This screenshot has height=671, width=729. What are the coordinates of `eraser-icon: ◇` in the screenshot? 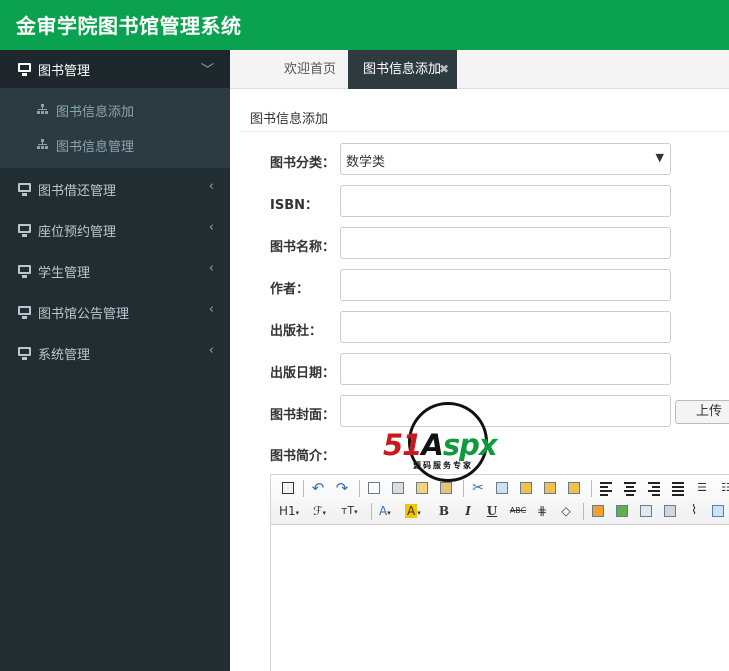 It's located at (566, 511).